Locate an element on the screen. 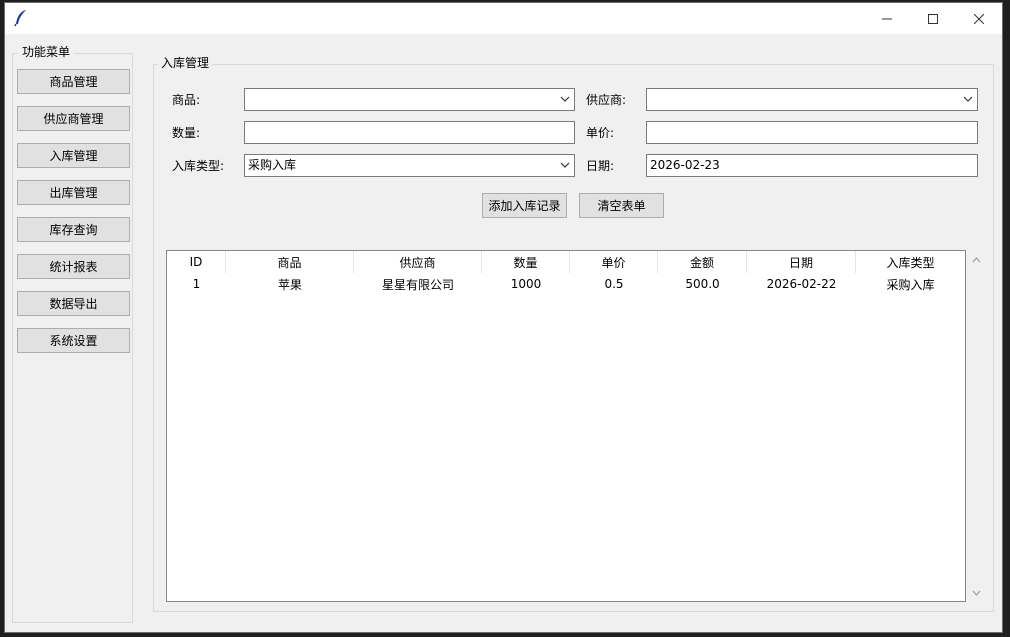  table-cell: 星星有限公司 is located at coordinates (417, 284).